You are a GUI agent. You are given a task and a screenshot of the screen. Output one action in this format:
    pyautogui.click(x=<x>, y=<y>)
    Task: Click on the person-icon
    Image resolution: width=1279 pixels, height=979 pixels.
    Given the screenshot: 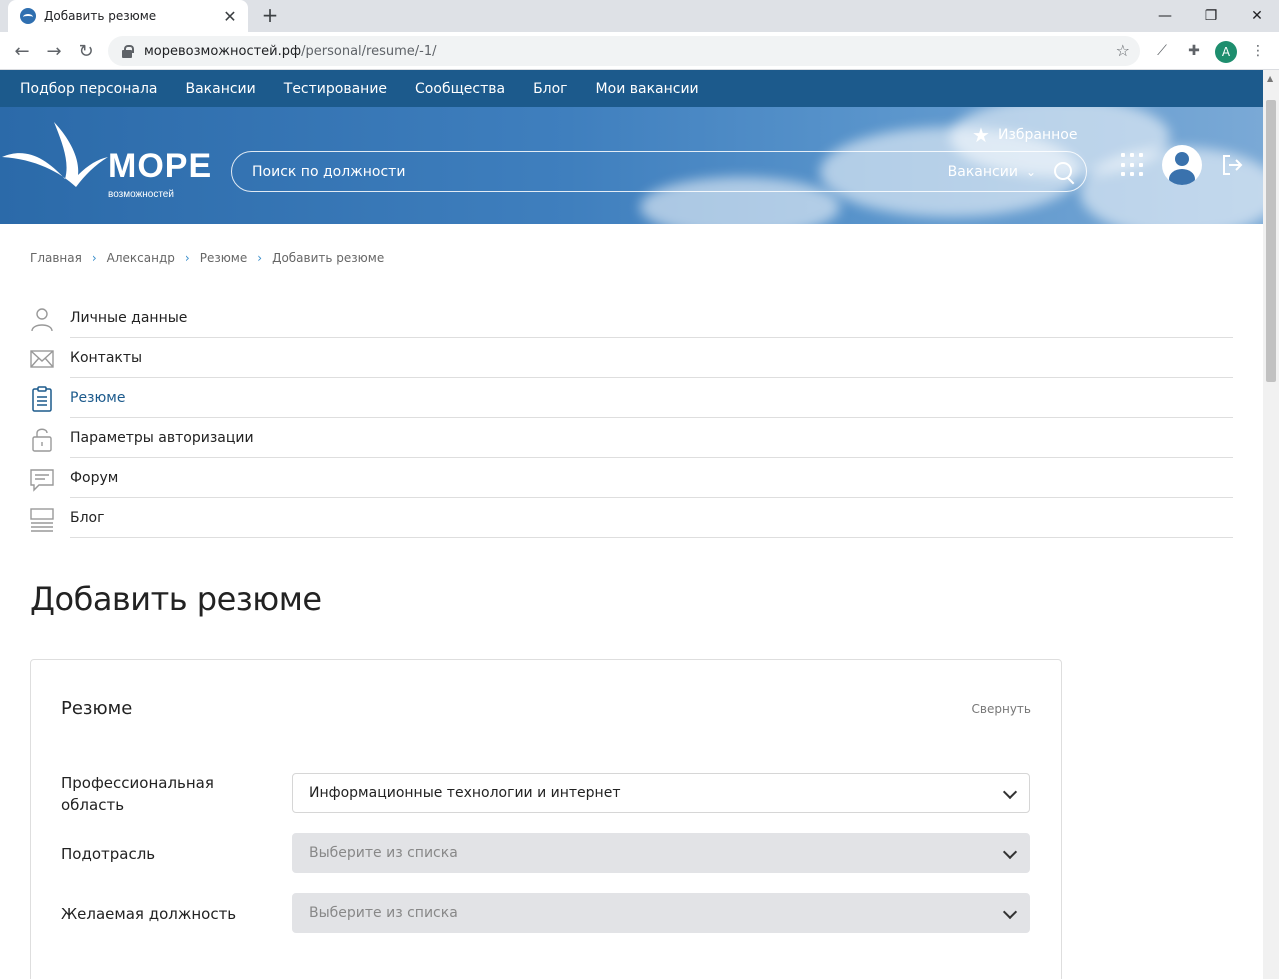 What is the action you would take?
    pyautogui.click(x=42, y=320)
    